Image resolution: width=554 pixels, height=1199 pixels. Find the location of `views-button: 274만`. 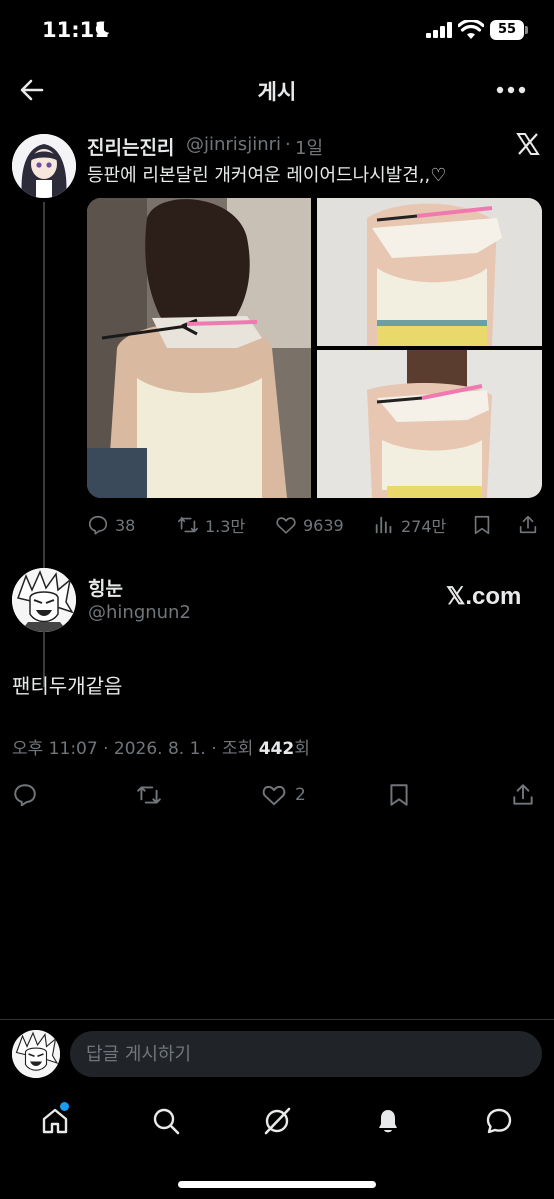

views-button: 274만 is located at coordinates (409, 525).